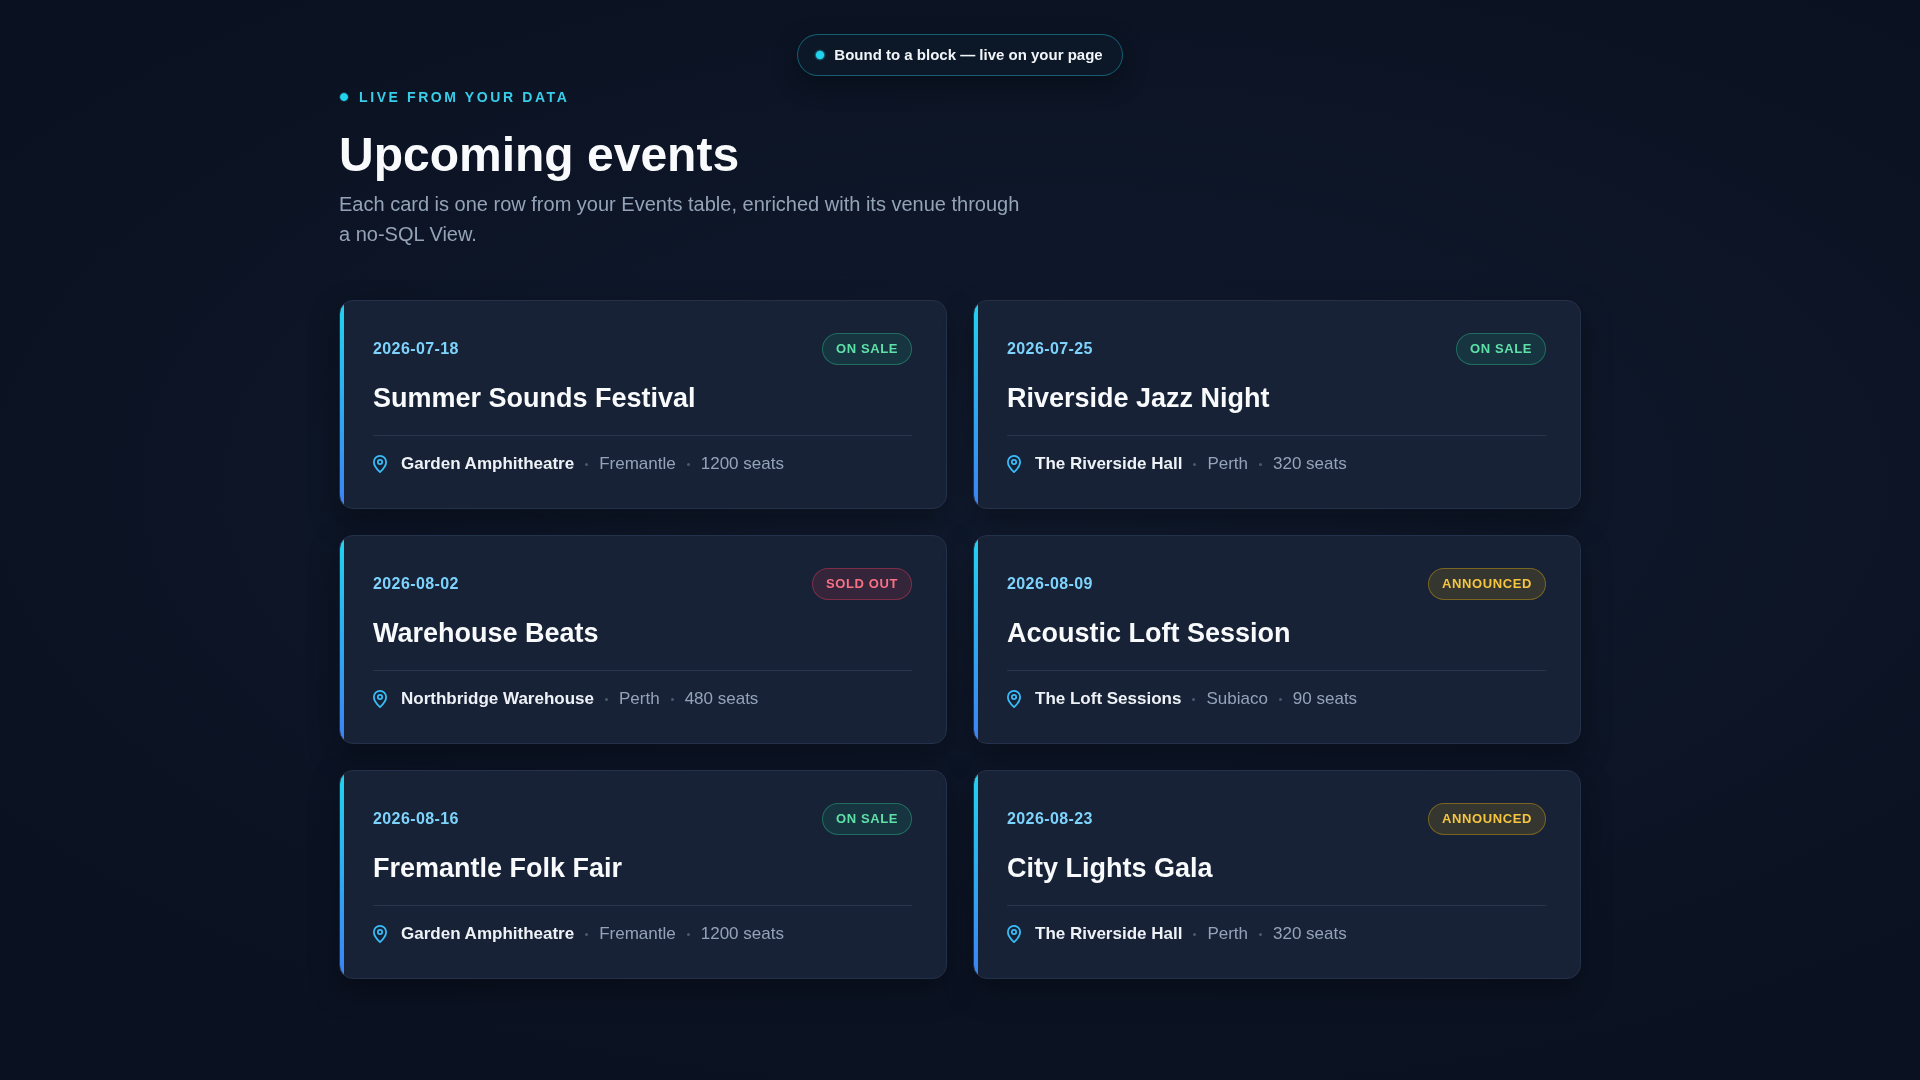  Describe the element at coordinates (862, 584) in the screenshot. I see `status-badge: SOLD OUT` at that location.